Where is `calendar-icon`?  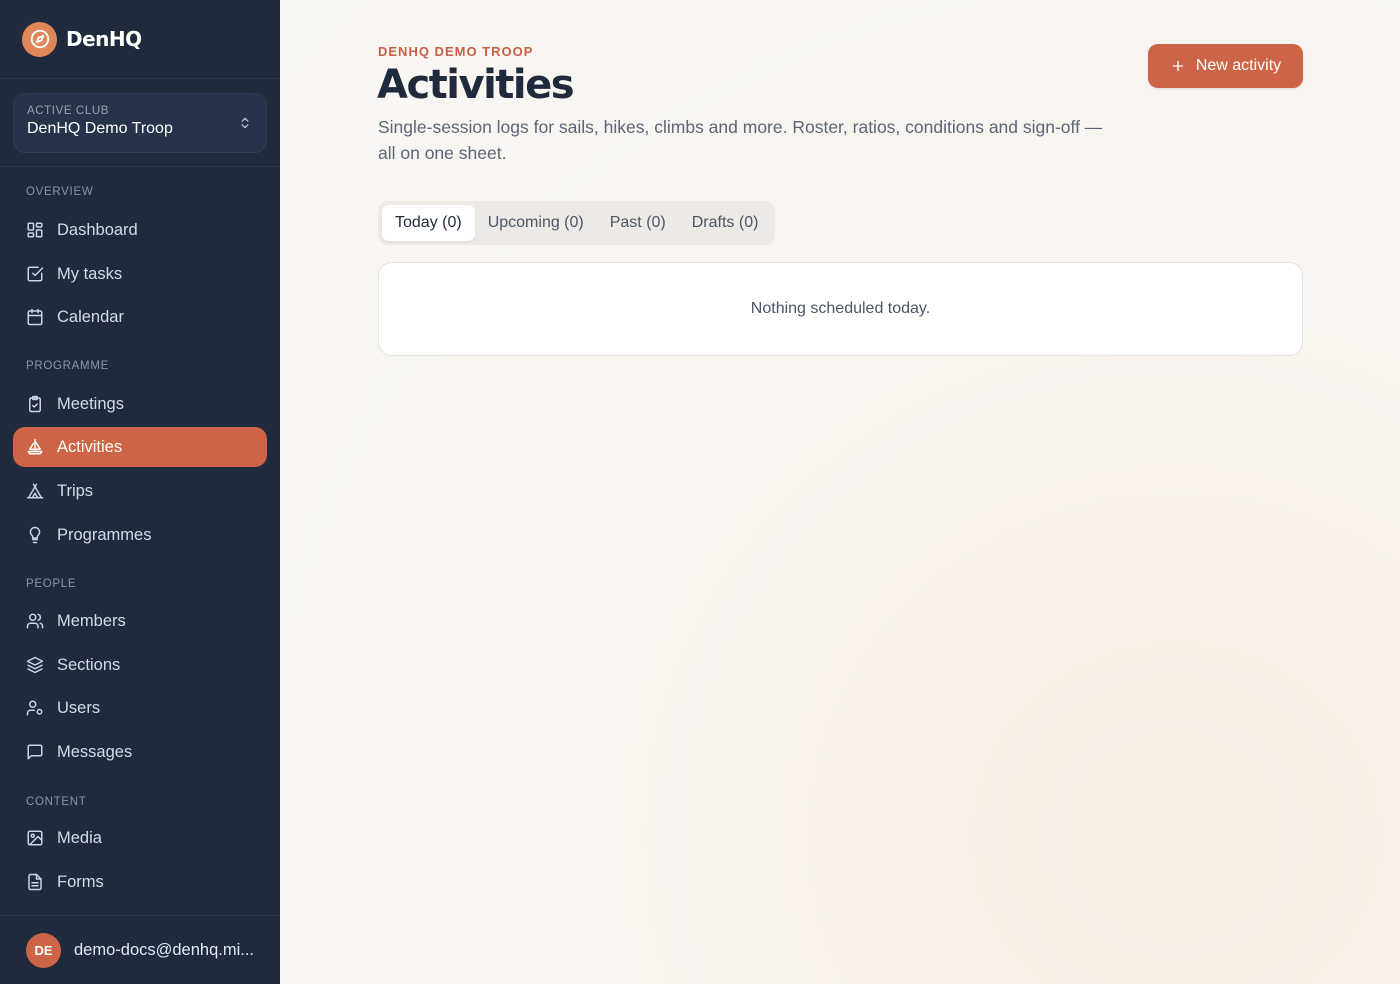 calendar-icon is located at coordinates (35, 317).